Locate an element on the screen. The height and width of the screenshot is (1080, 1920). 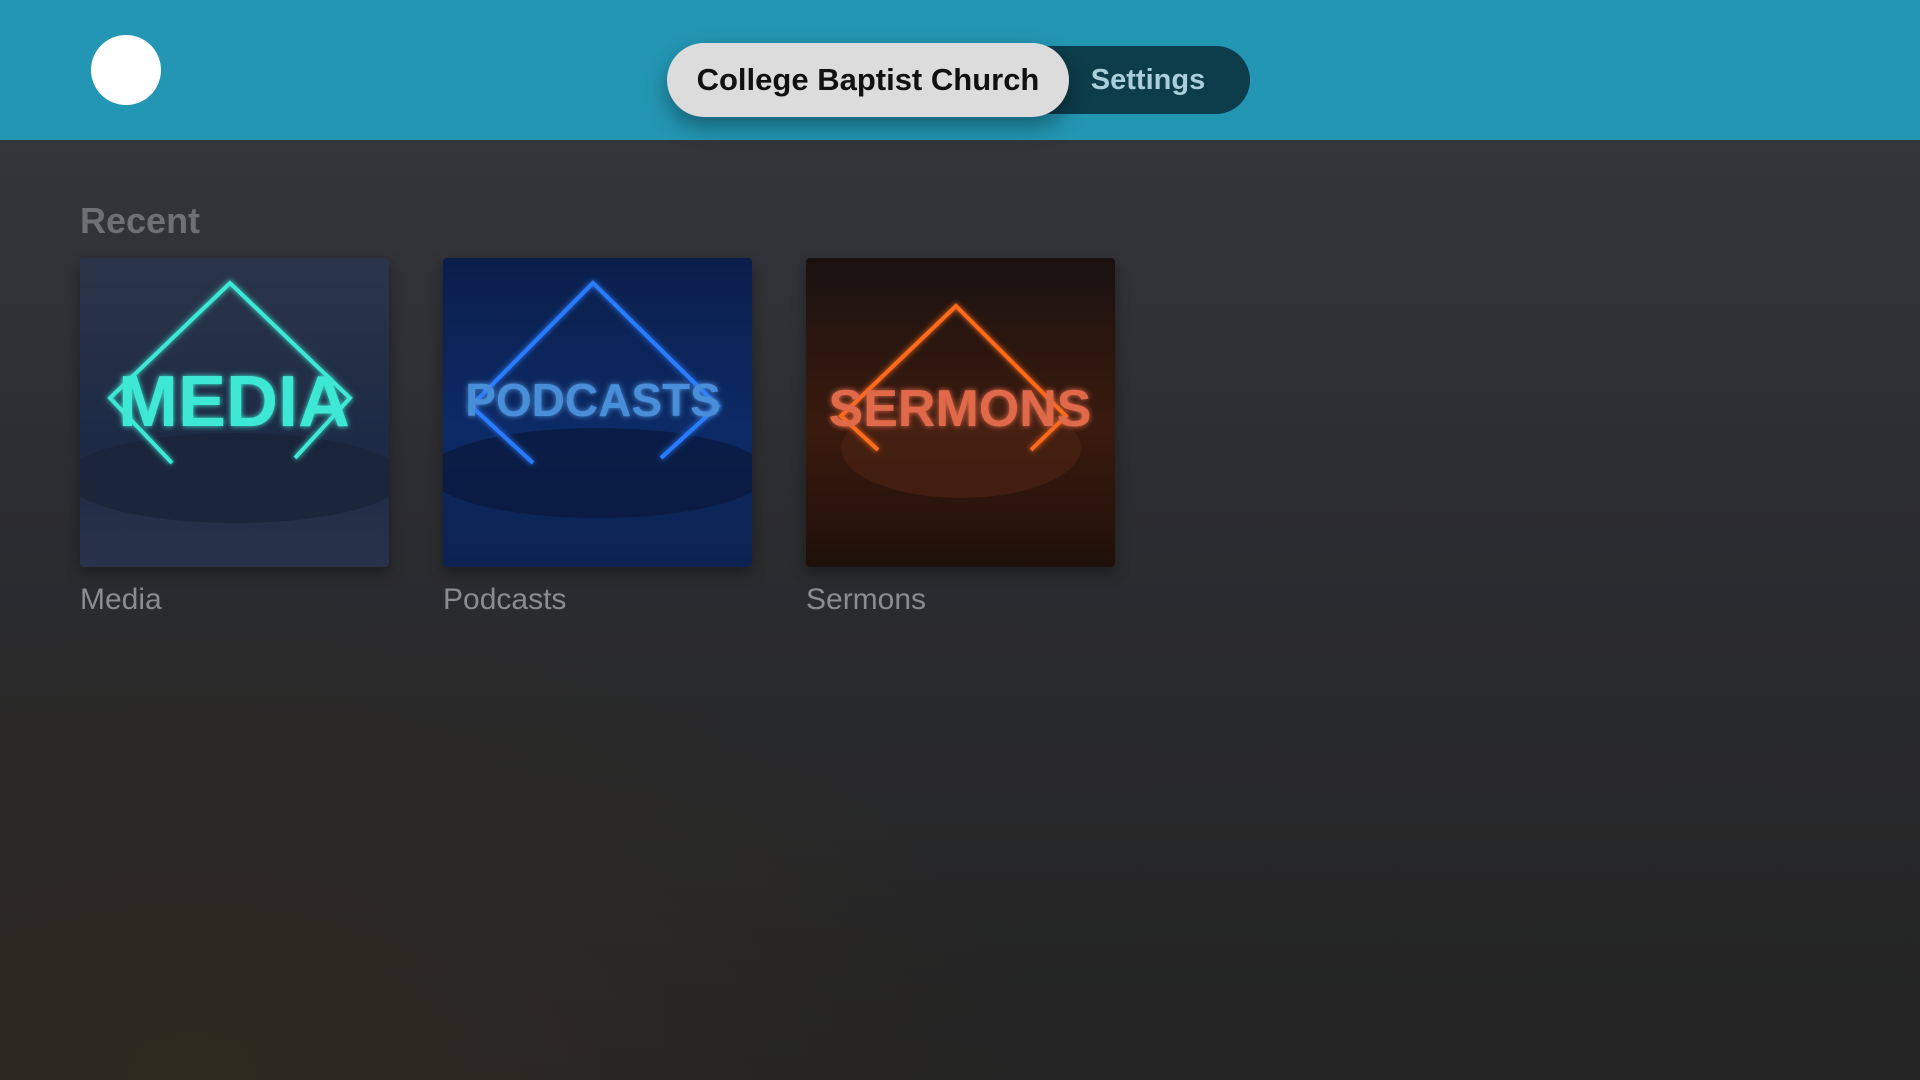
media-artwork: MEDIA is located at coordinates (234, 412).